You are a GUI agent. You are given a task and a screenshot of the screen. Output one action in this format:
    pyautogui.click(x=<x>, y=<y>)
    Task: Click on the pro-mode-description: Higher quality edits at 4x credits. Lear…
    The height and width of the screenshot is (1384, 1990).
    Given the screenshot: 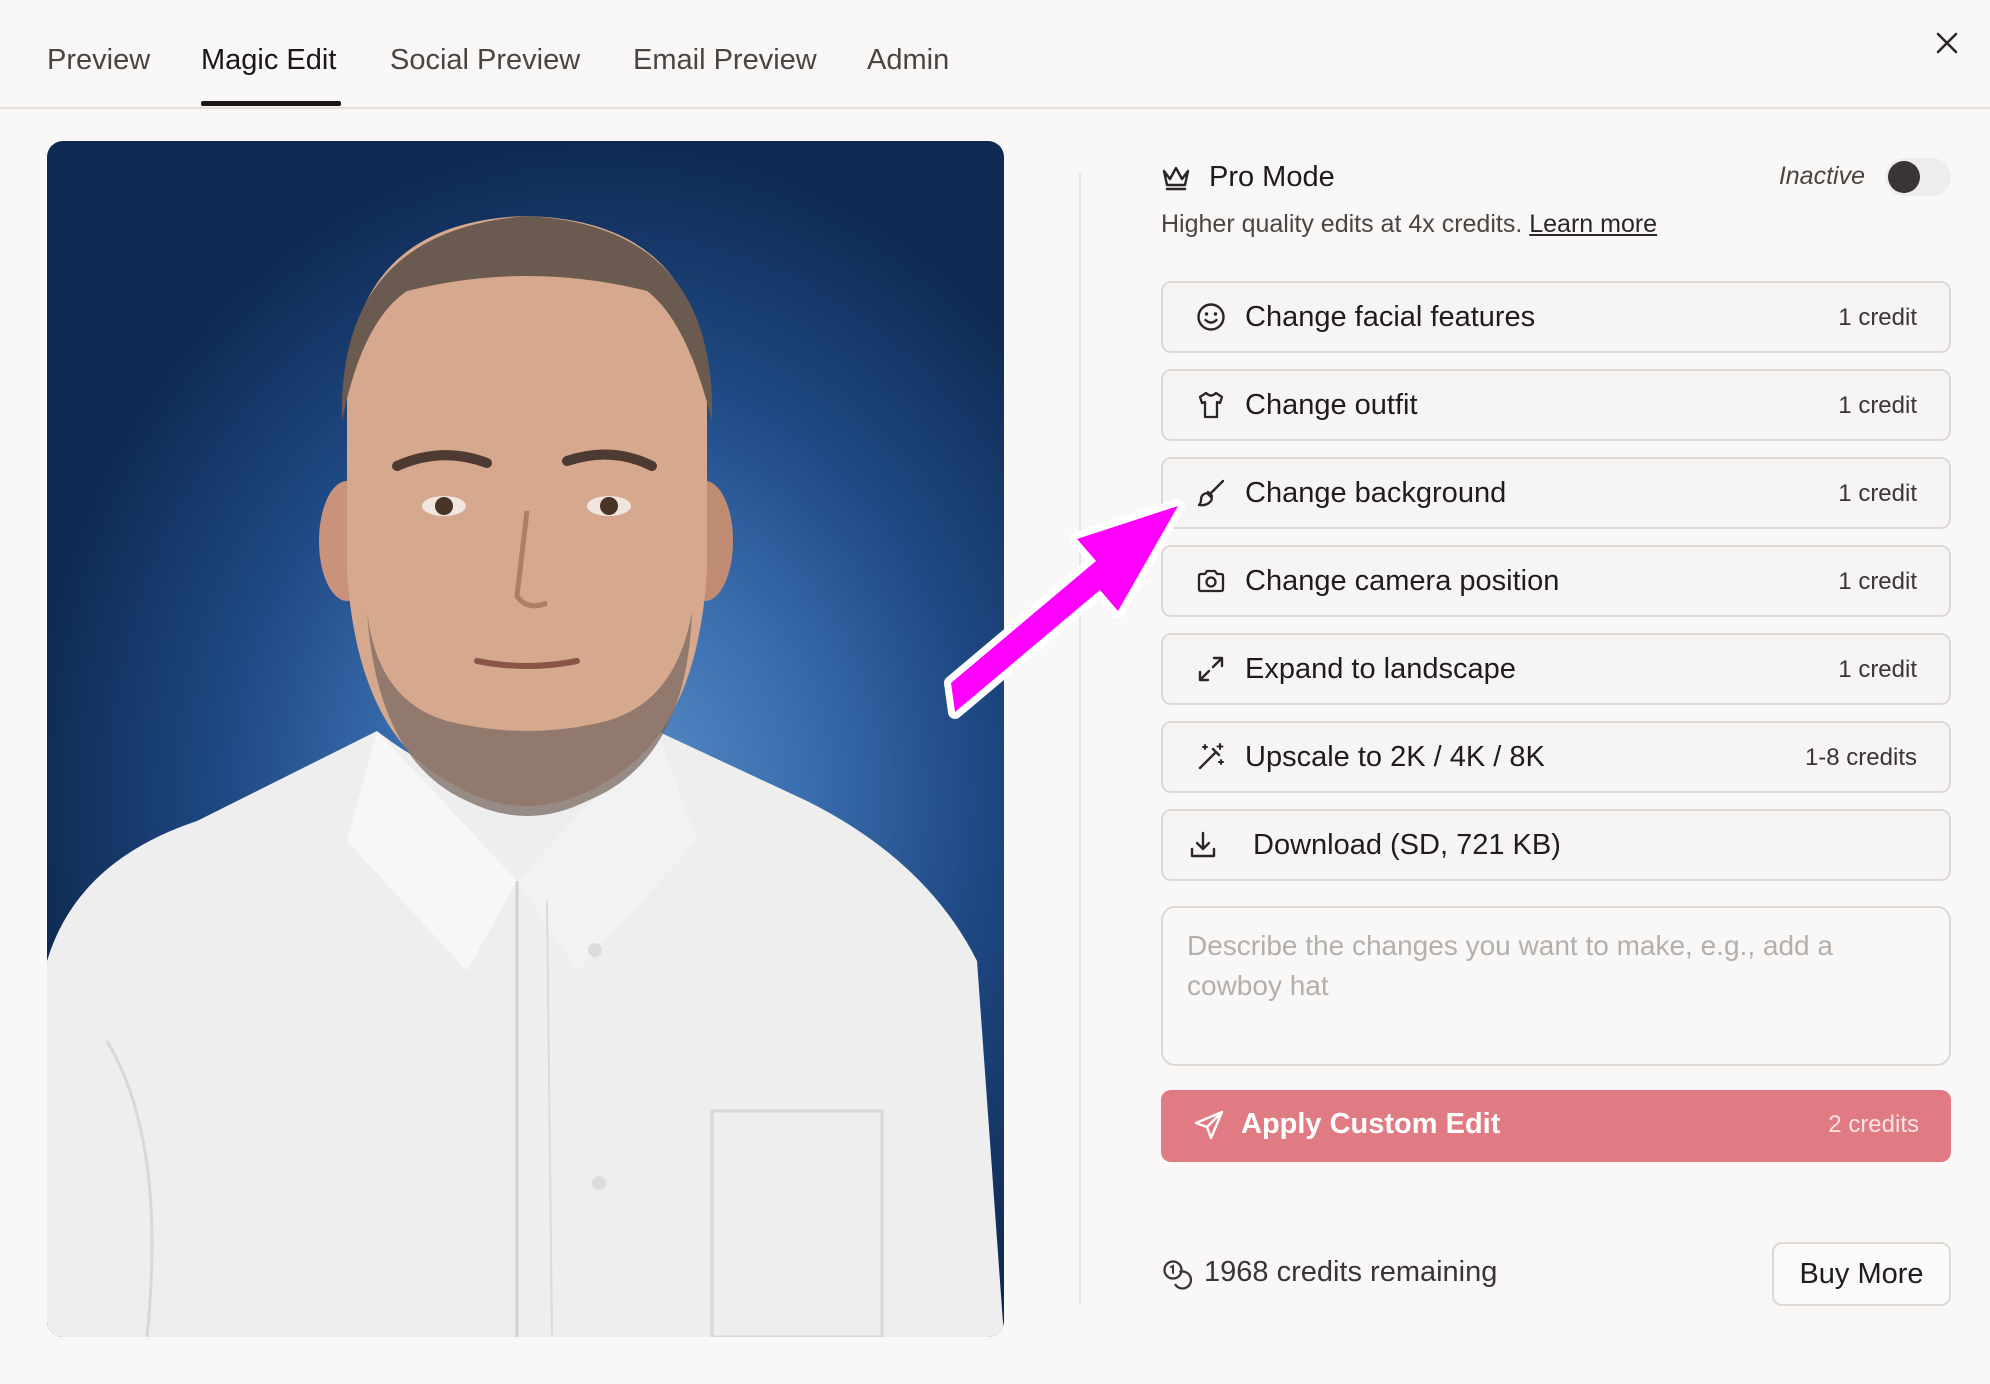 What is the action you would take?
    pyautogui.click(x=1409, y=224)
    